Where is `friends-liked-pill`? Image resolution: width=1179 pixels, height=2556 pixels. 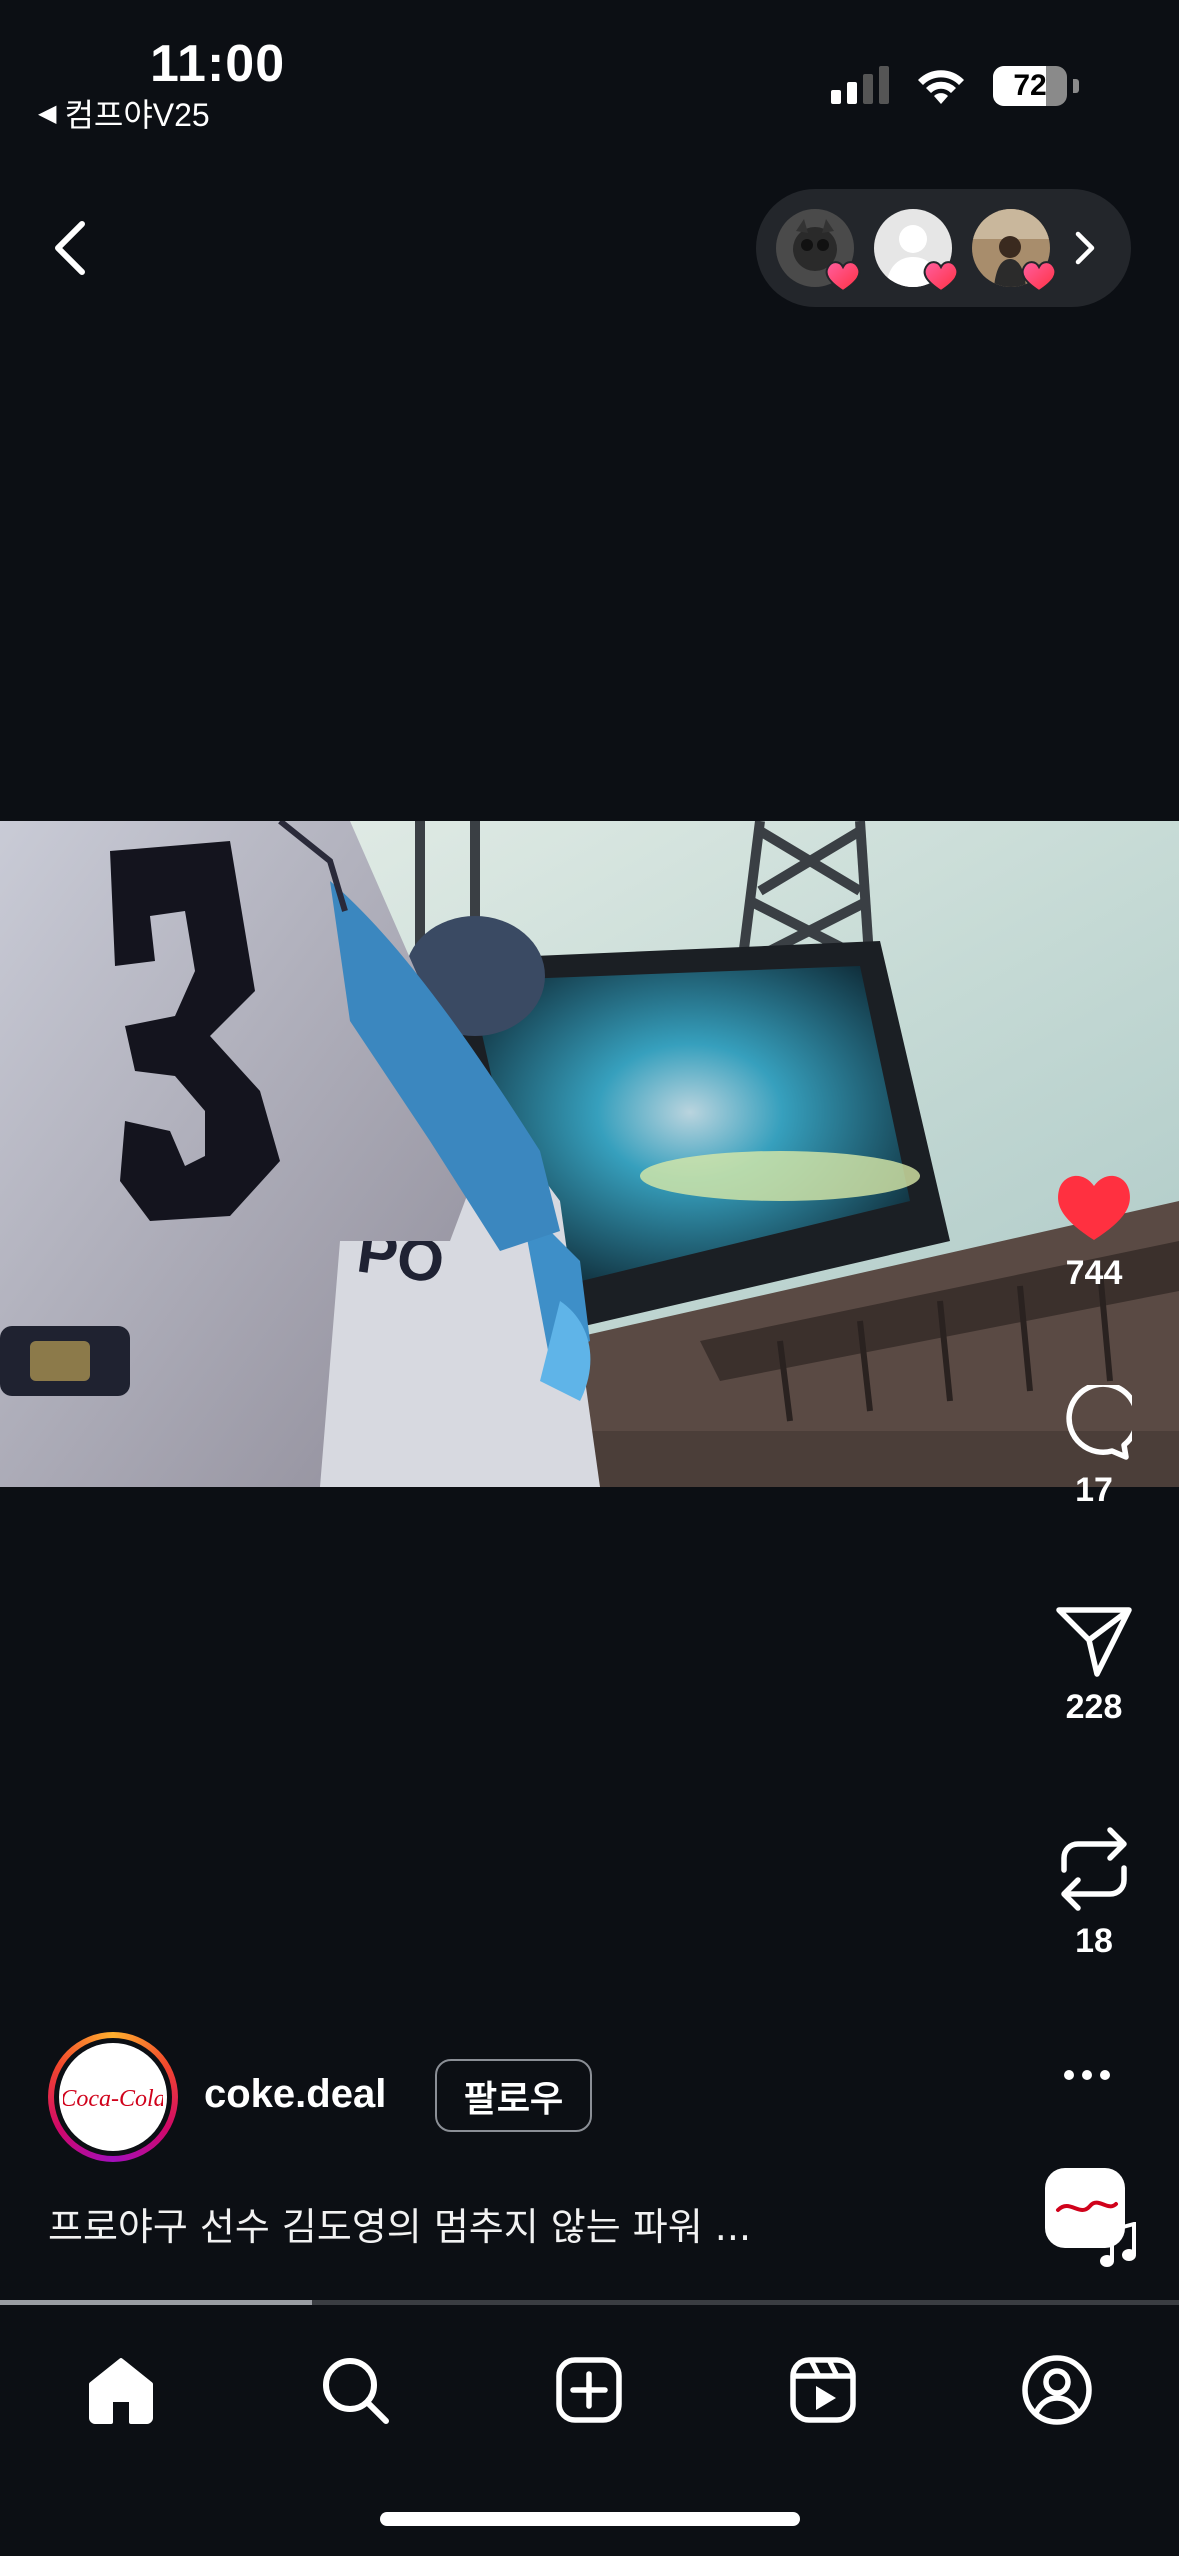
friends-liked-pill is located at coordinates (943, 248).